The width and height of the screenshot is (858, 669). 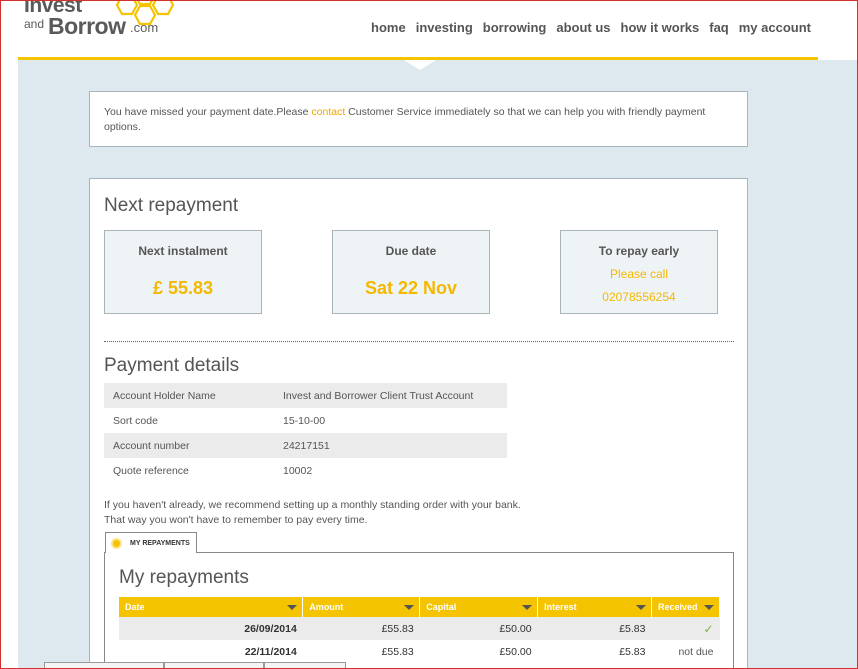 I want to click on logo-com-text: .com, so click(x=144, y=27).